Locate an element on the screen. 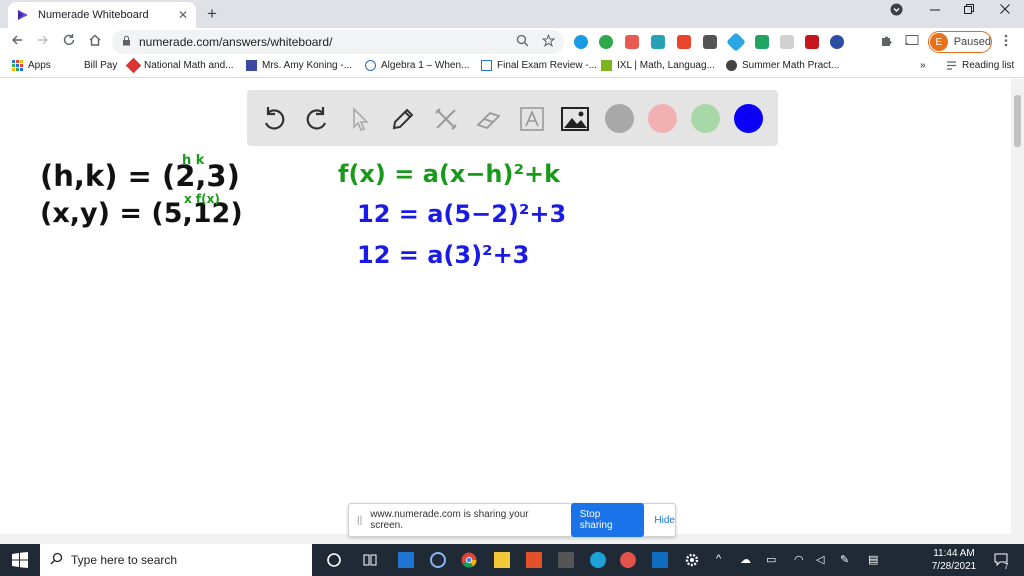 The width and height of the screenshot is (1024, 576). scroll-thumb is located at coordinates (1017, 121).